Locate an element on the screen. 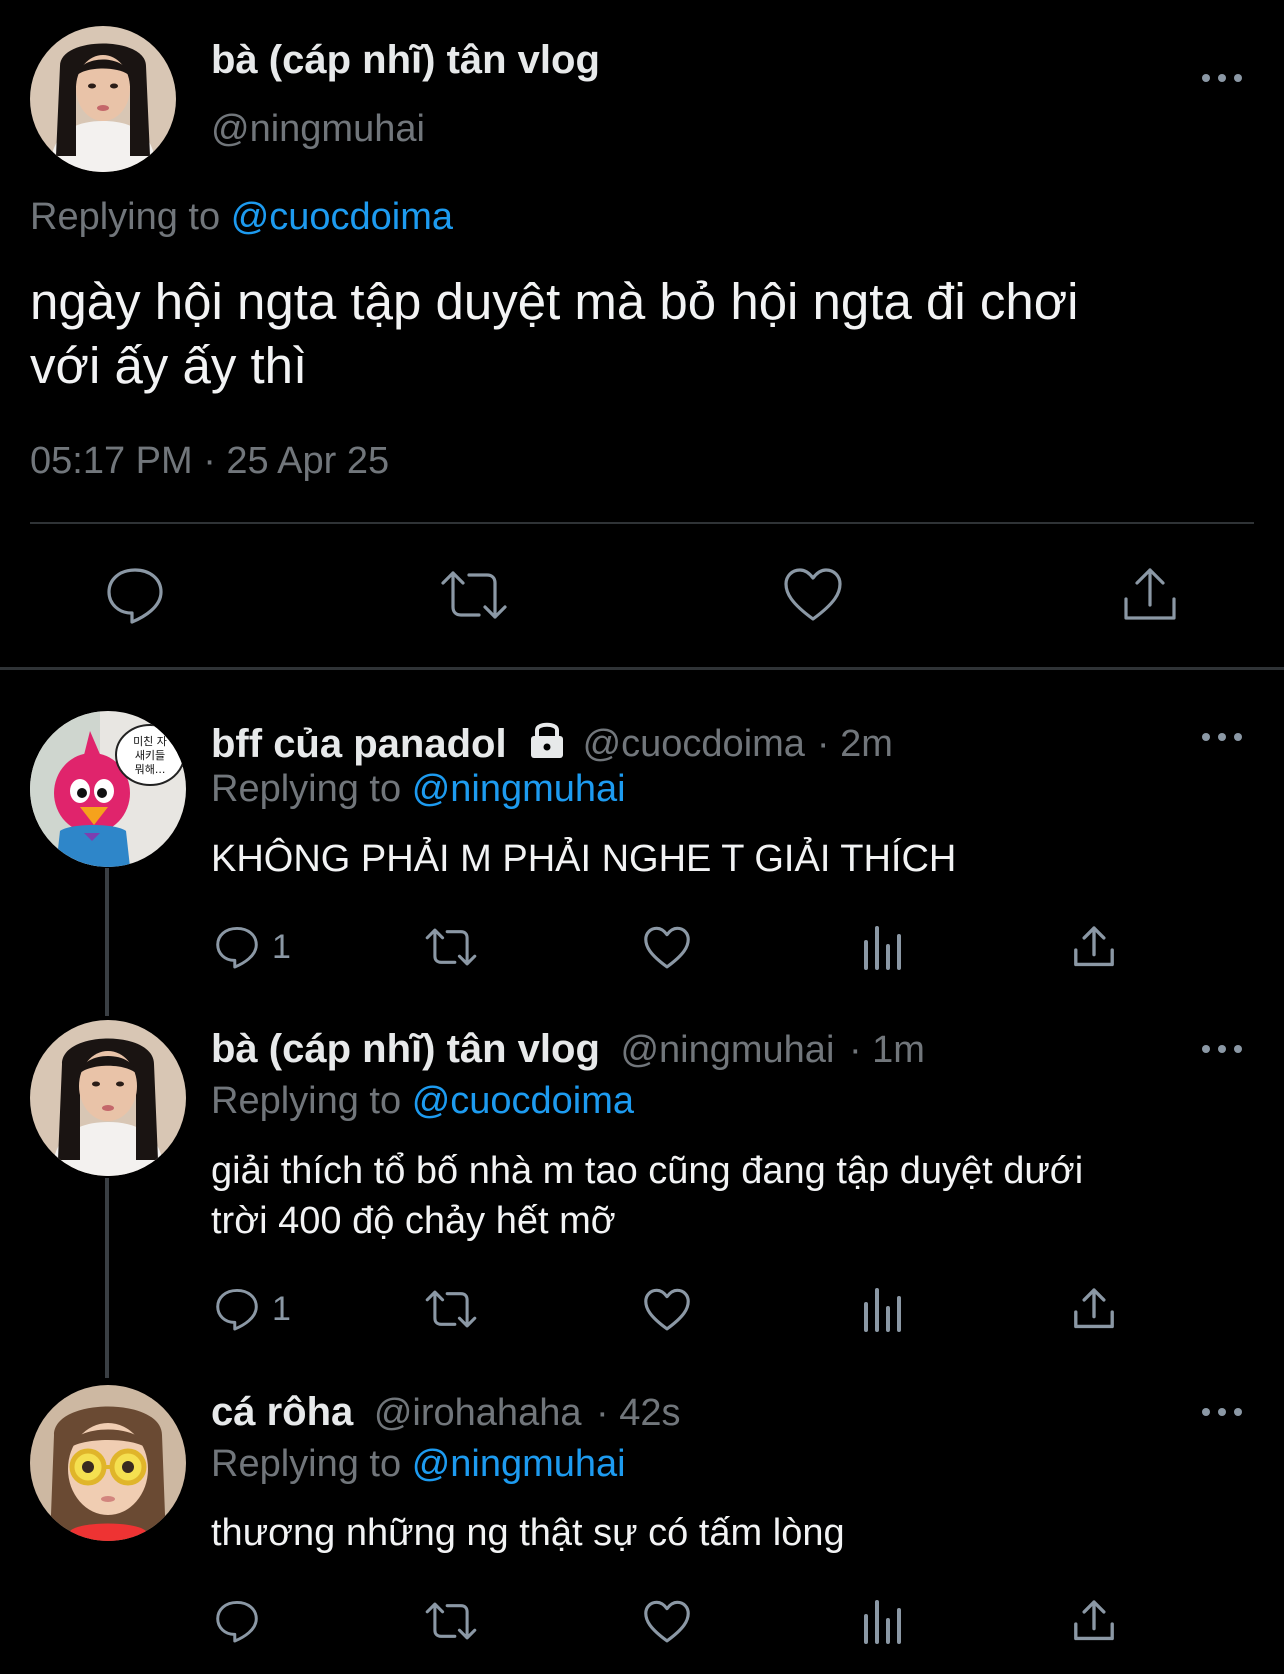 The image size is (1284, 1674). reply-header: cá rôha @irohahaha · 42s is located at coordinates (446, 1412).